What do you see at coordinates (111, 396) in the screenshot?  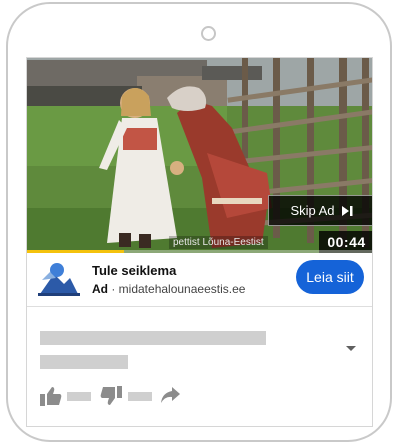 I see `thumbs-down-icon` at bounding box center [111, 396].